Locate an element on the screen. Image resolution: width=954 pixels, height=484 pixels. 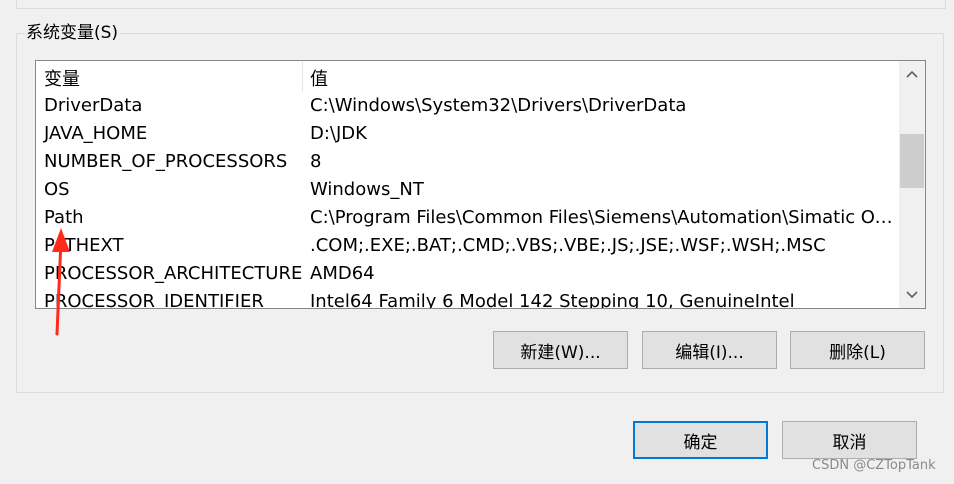
variable-name: JAVA_HOME is located at coordinates (96, 133).